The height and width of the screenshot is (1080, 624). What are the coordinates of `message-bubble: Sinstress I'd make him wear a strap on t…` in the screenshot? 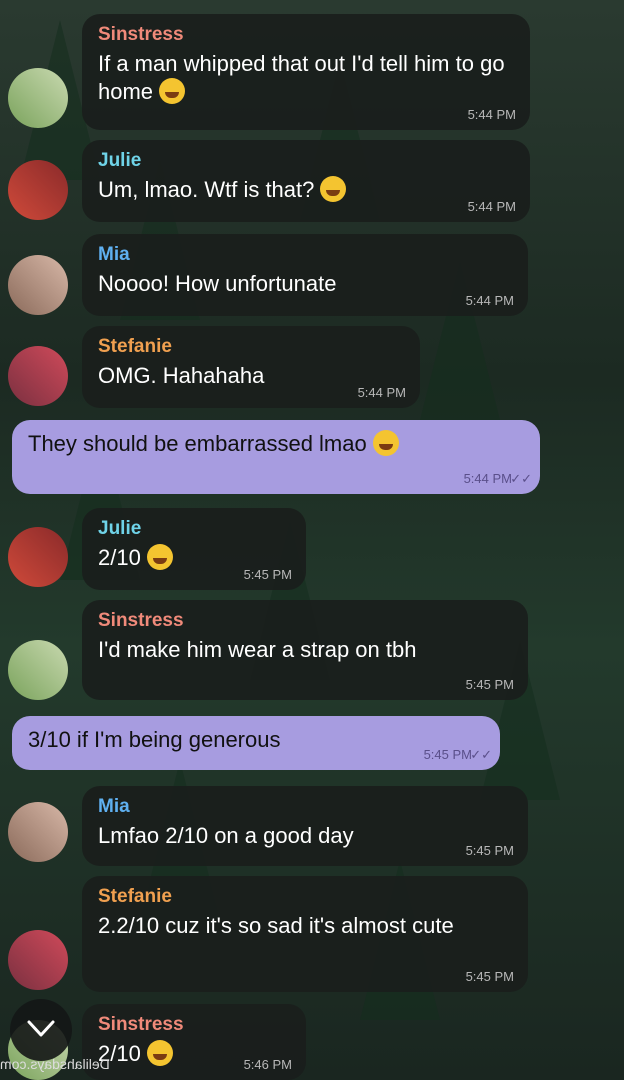 It's located at (305, 650).